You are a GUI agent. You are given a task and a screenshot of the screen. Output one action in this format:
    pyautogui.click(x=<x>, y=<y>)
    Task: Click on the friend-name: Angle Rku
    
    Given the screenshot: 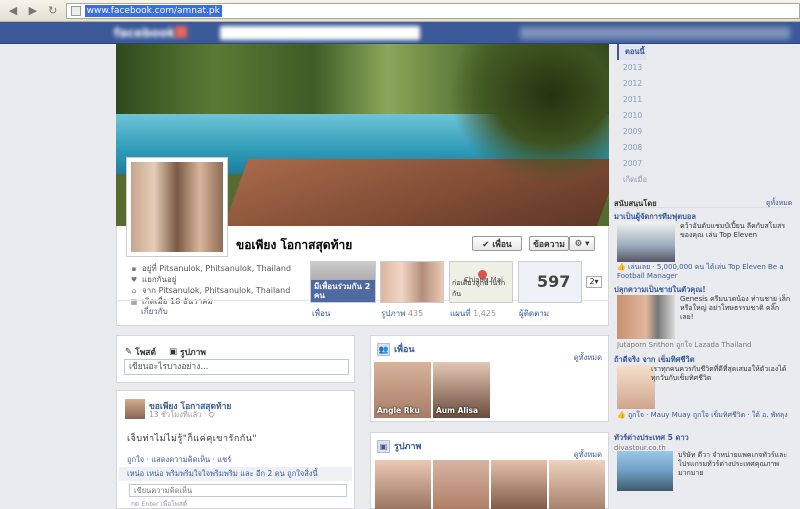 What is the action you would take?
    pyautogui.click(x=398, y=410)
    